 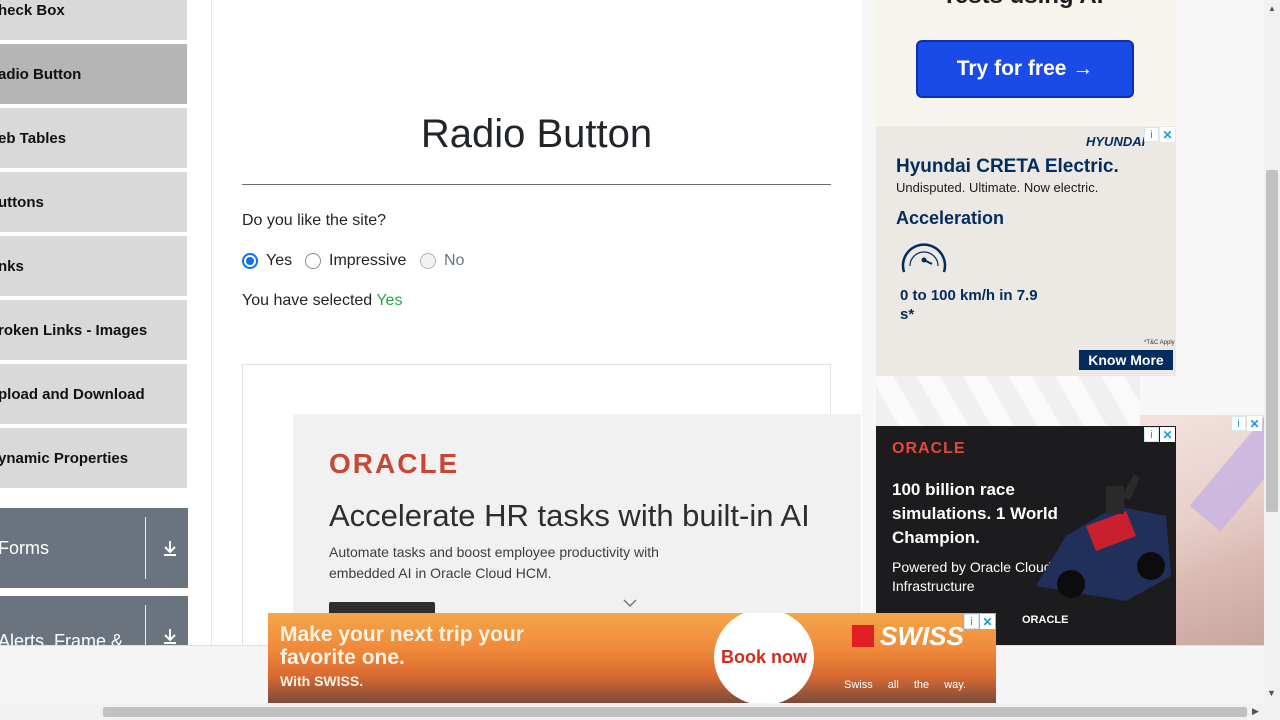 I want to click on radio-label-yes: Yes, so click(x=279, y=261).